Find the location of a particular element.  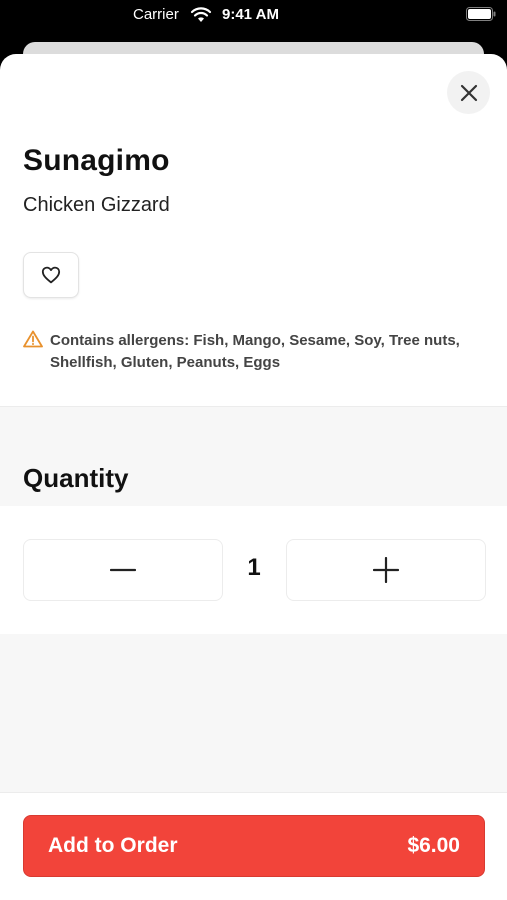

status-bar: Carrier 9:41 AM is located at coordinates (253, 16).